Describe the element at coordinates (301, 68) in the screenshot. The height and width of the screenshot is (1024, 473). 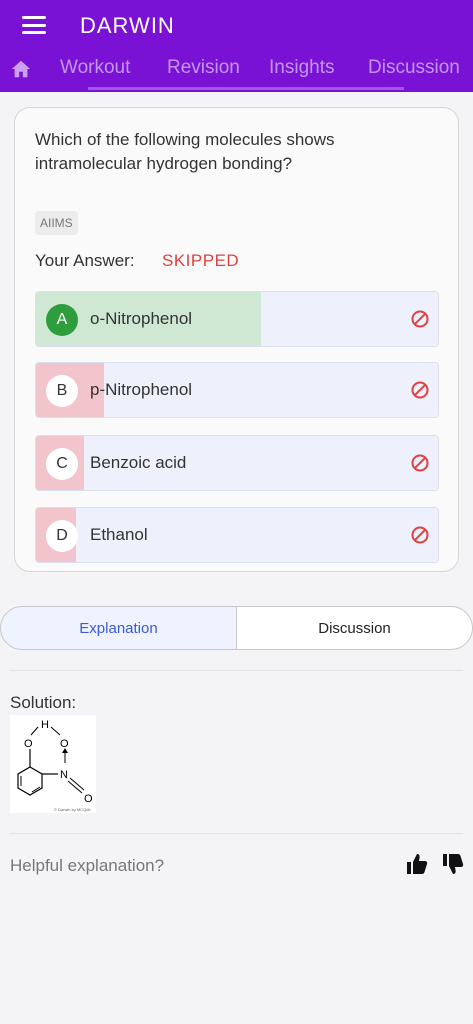
I see `tab-insights: Insights` at that location.